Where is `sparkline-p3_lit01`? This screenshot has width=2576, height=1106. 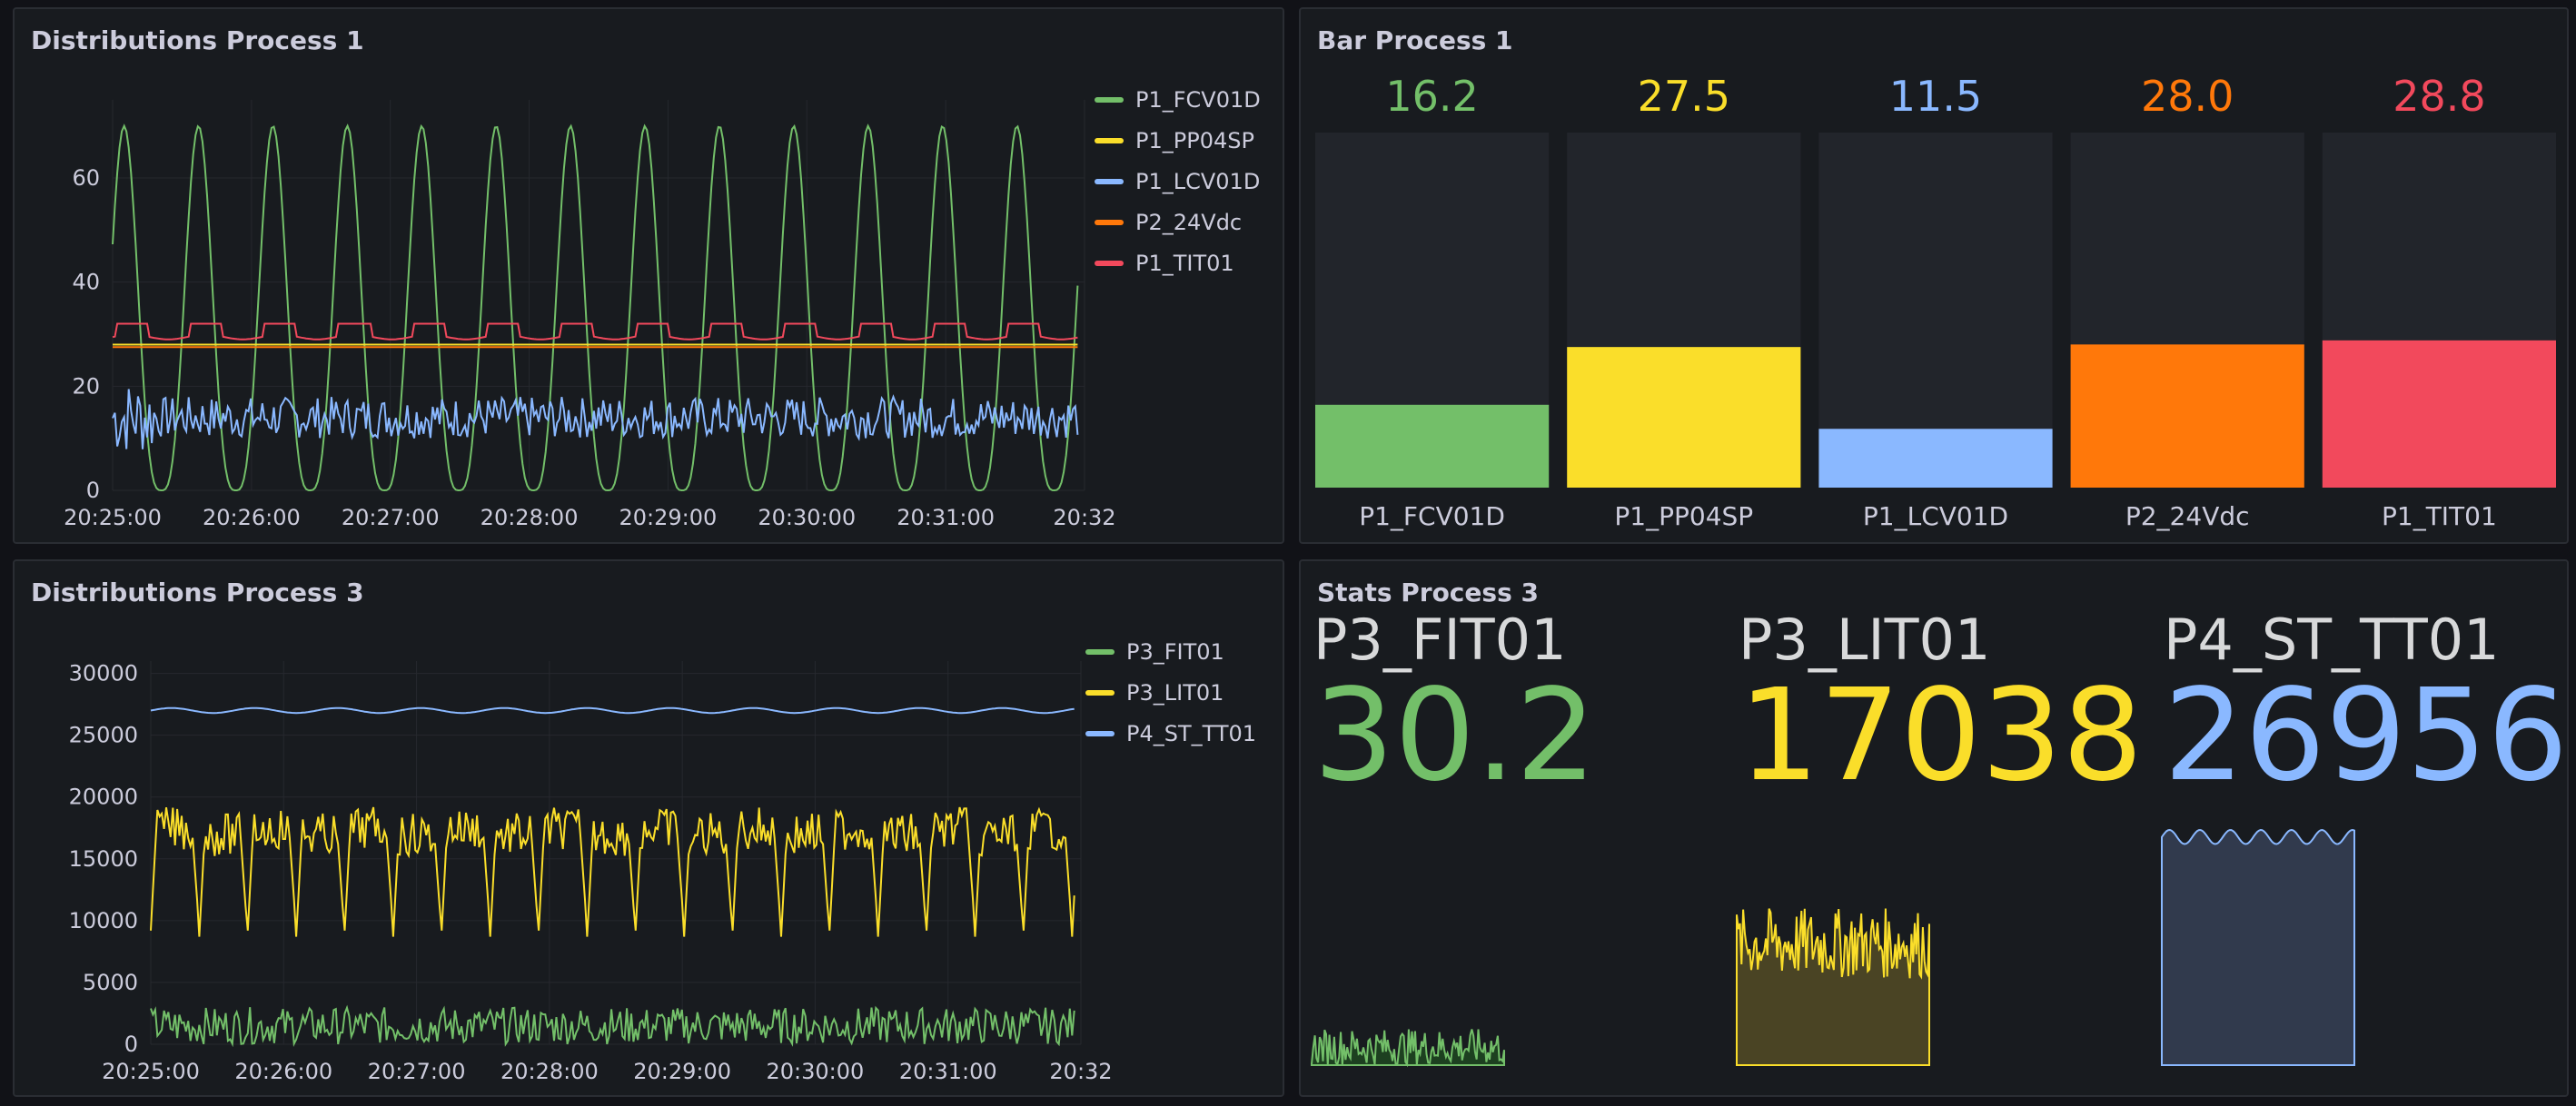 sparkline-p3_lit01 is located at coordinates (1833, 987).